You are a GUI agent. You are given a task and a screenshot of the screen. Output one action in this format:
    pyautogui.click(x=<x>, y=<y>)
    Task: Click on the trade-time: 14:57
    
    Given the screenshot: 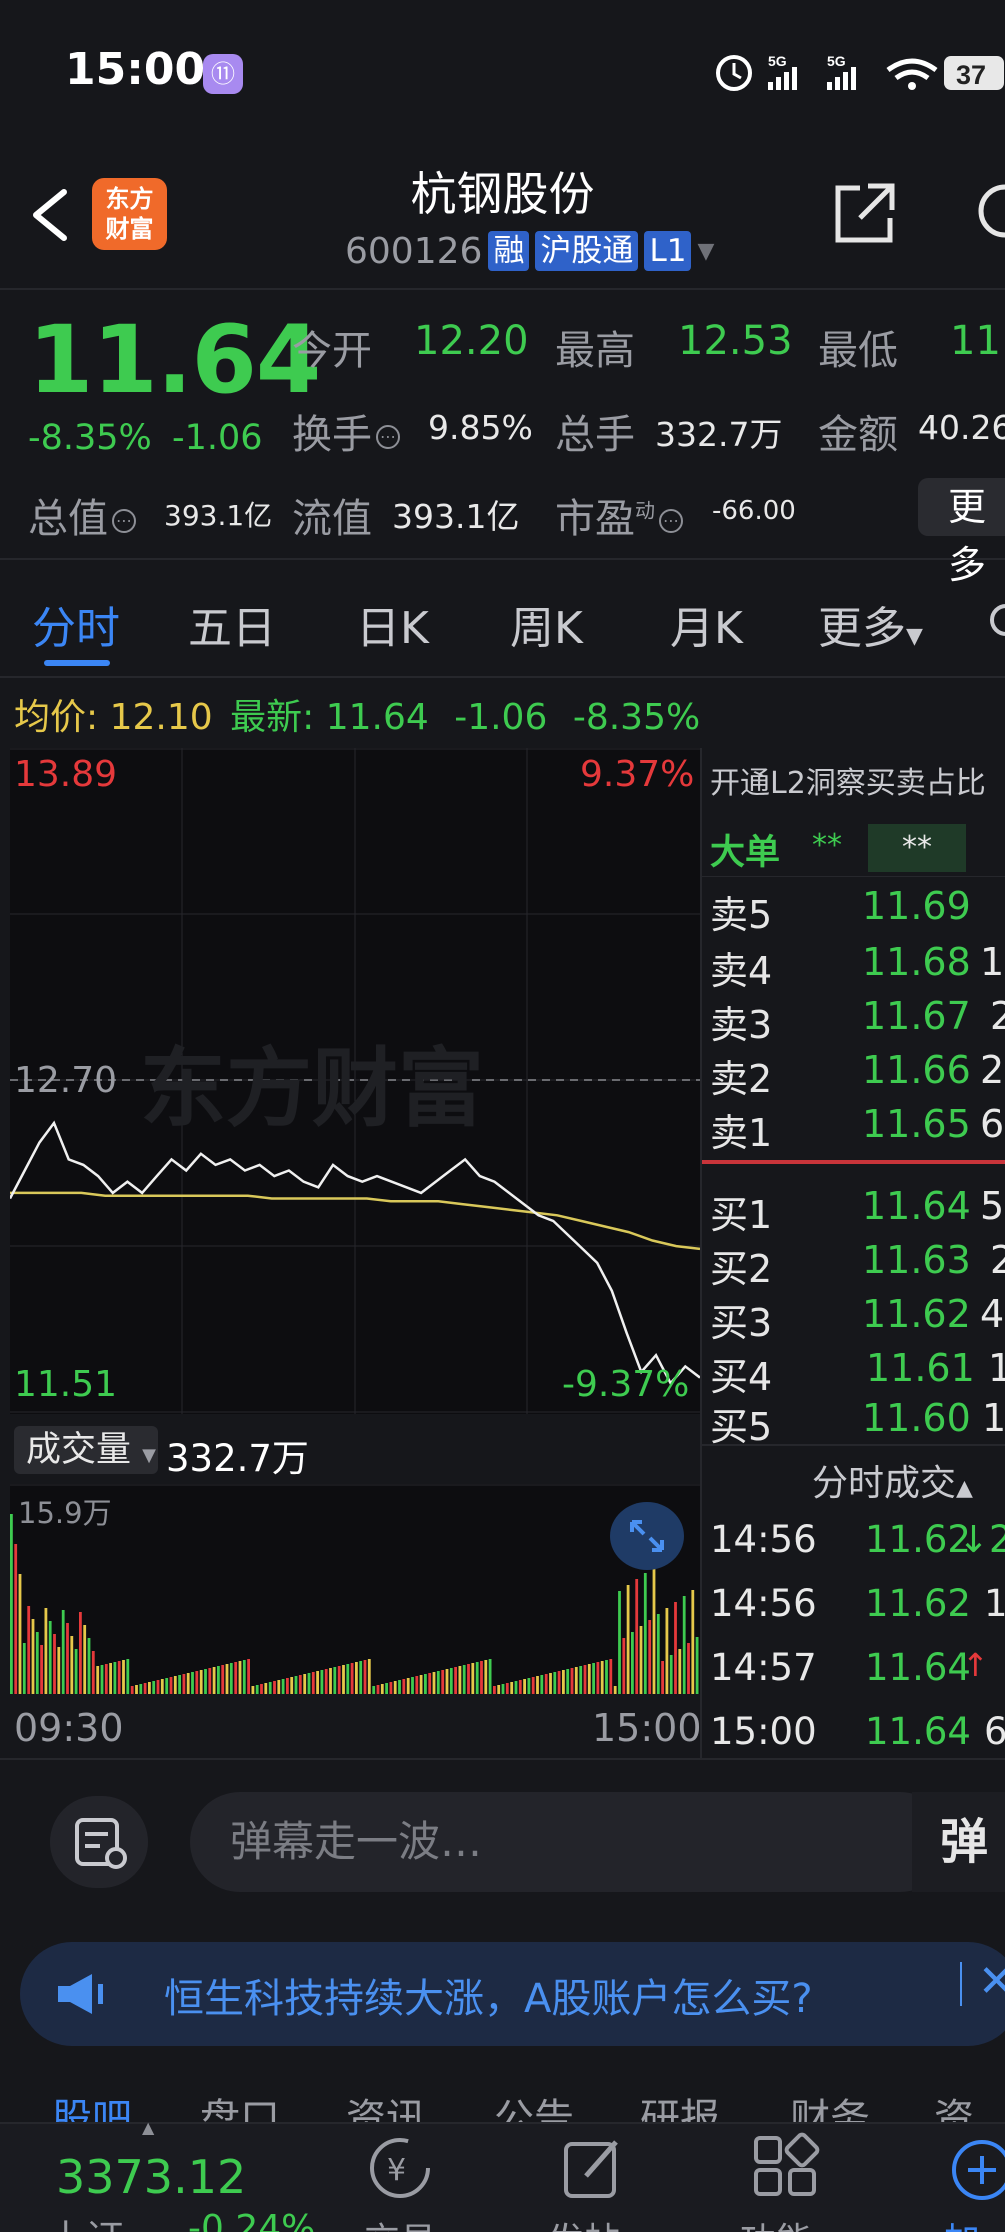 What is the action you would take?
    pyautogui.click(x=763, y=1667)
    